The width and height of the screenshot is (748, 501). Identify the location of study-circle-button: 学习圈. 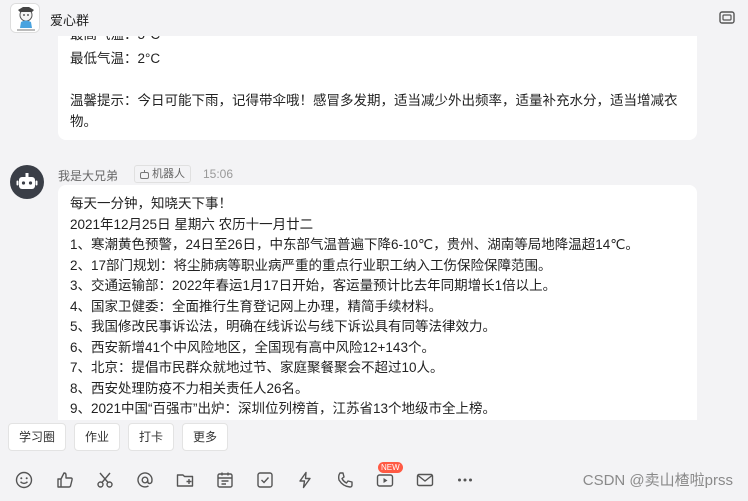
(37, 437).